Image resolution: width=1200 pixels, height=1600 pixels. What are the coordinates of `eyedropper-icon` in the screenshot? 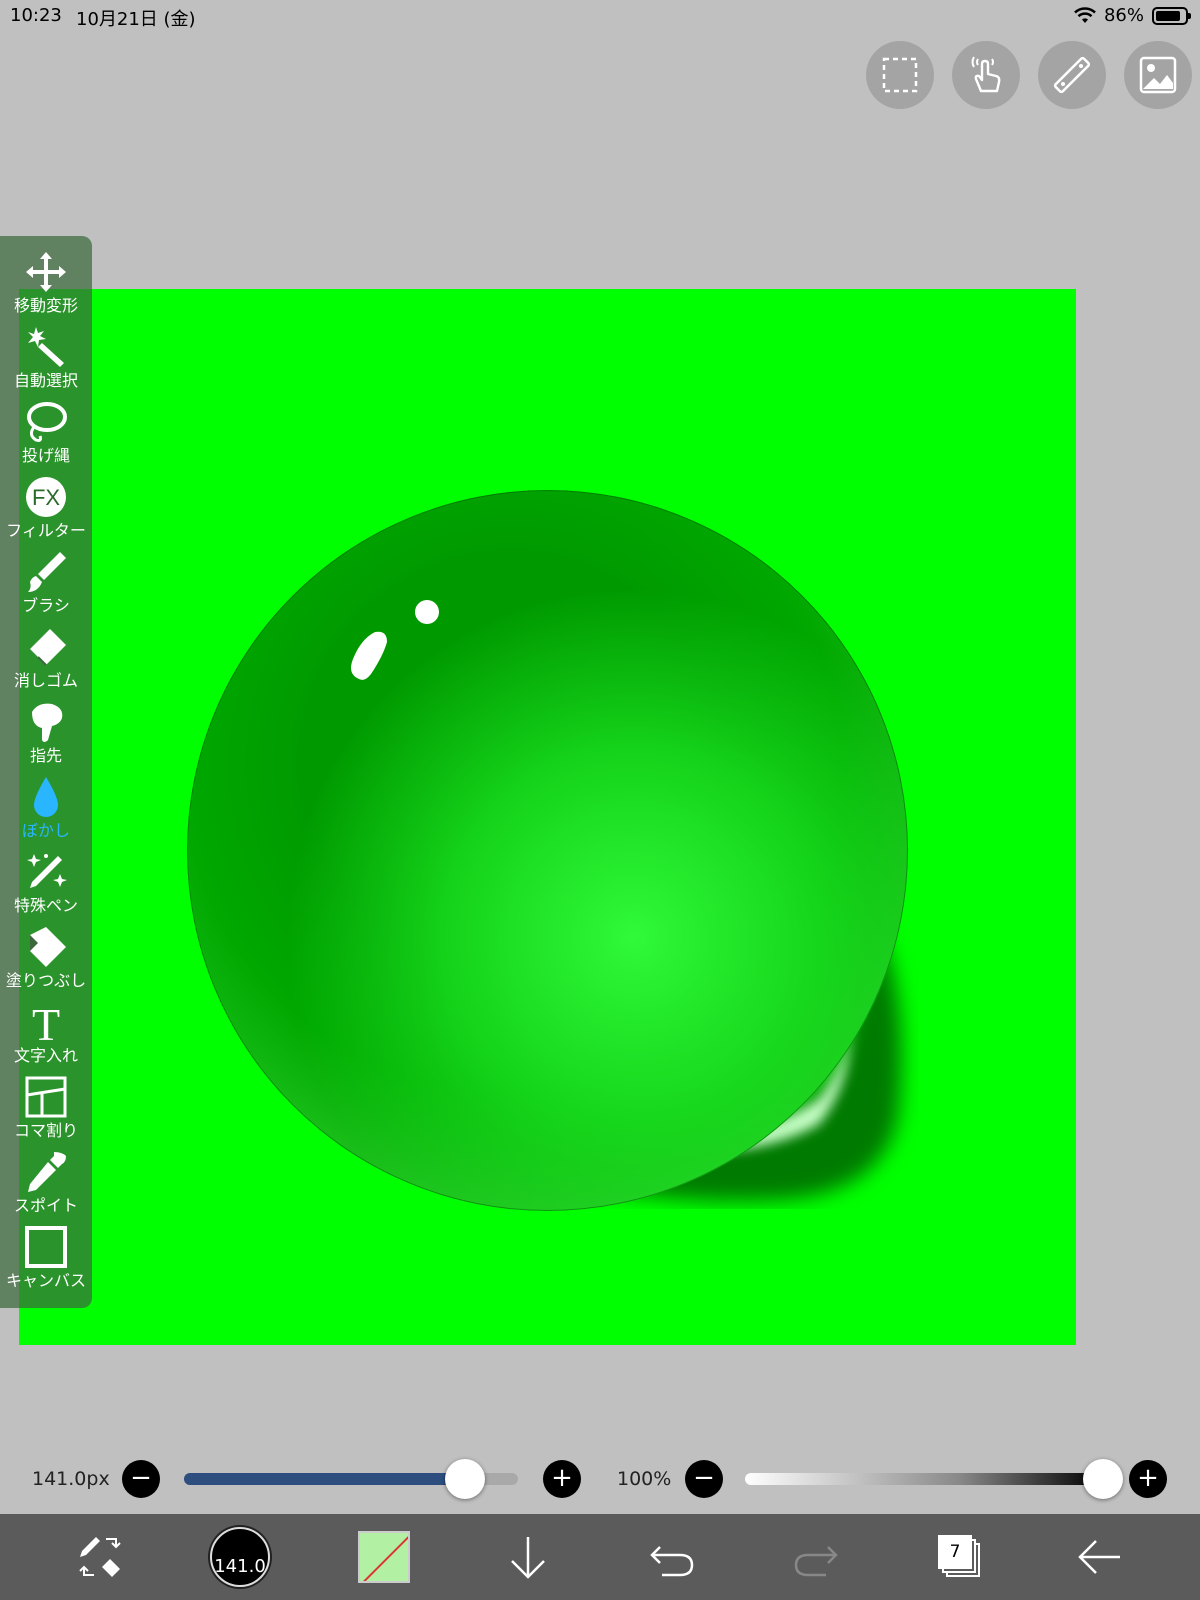 It's located at (46, 1172).